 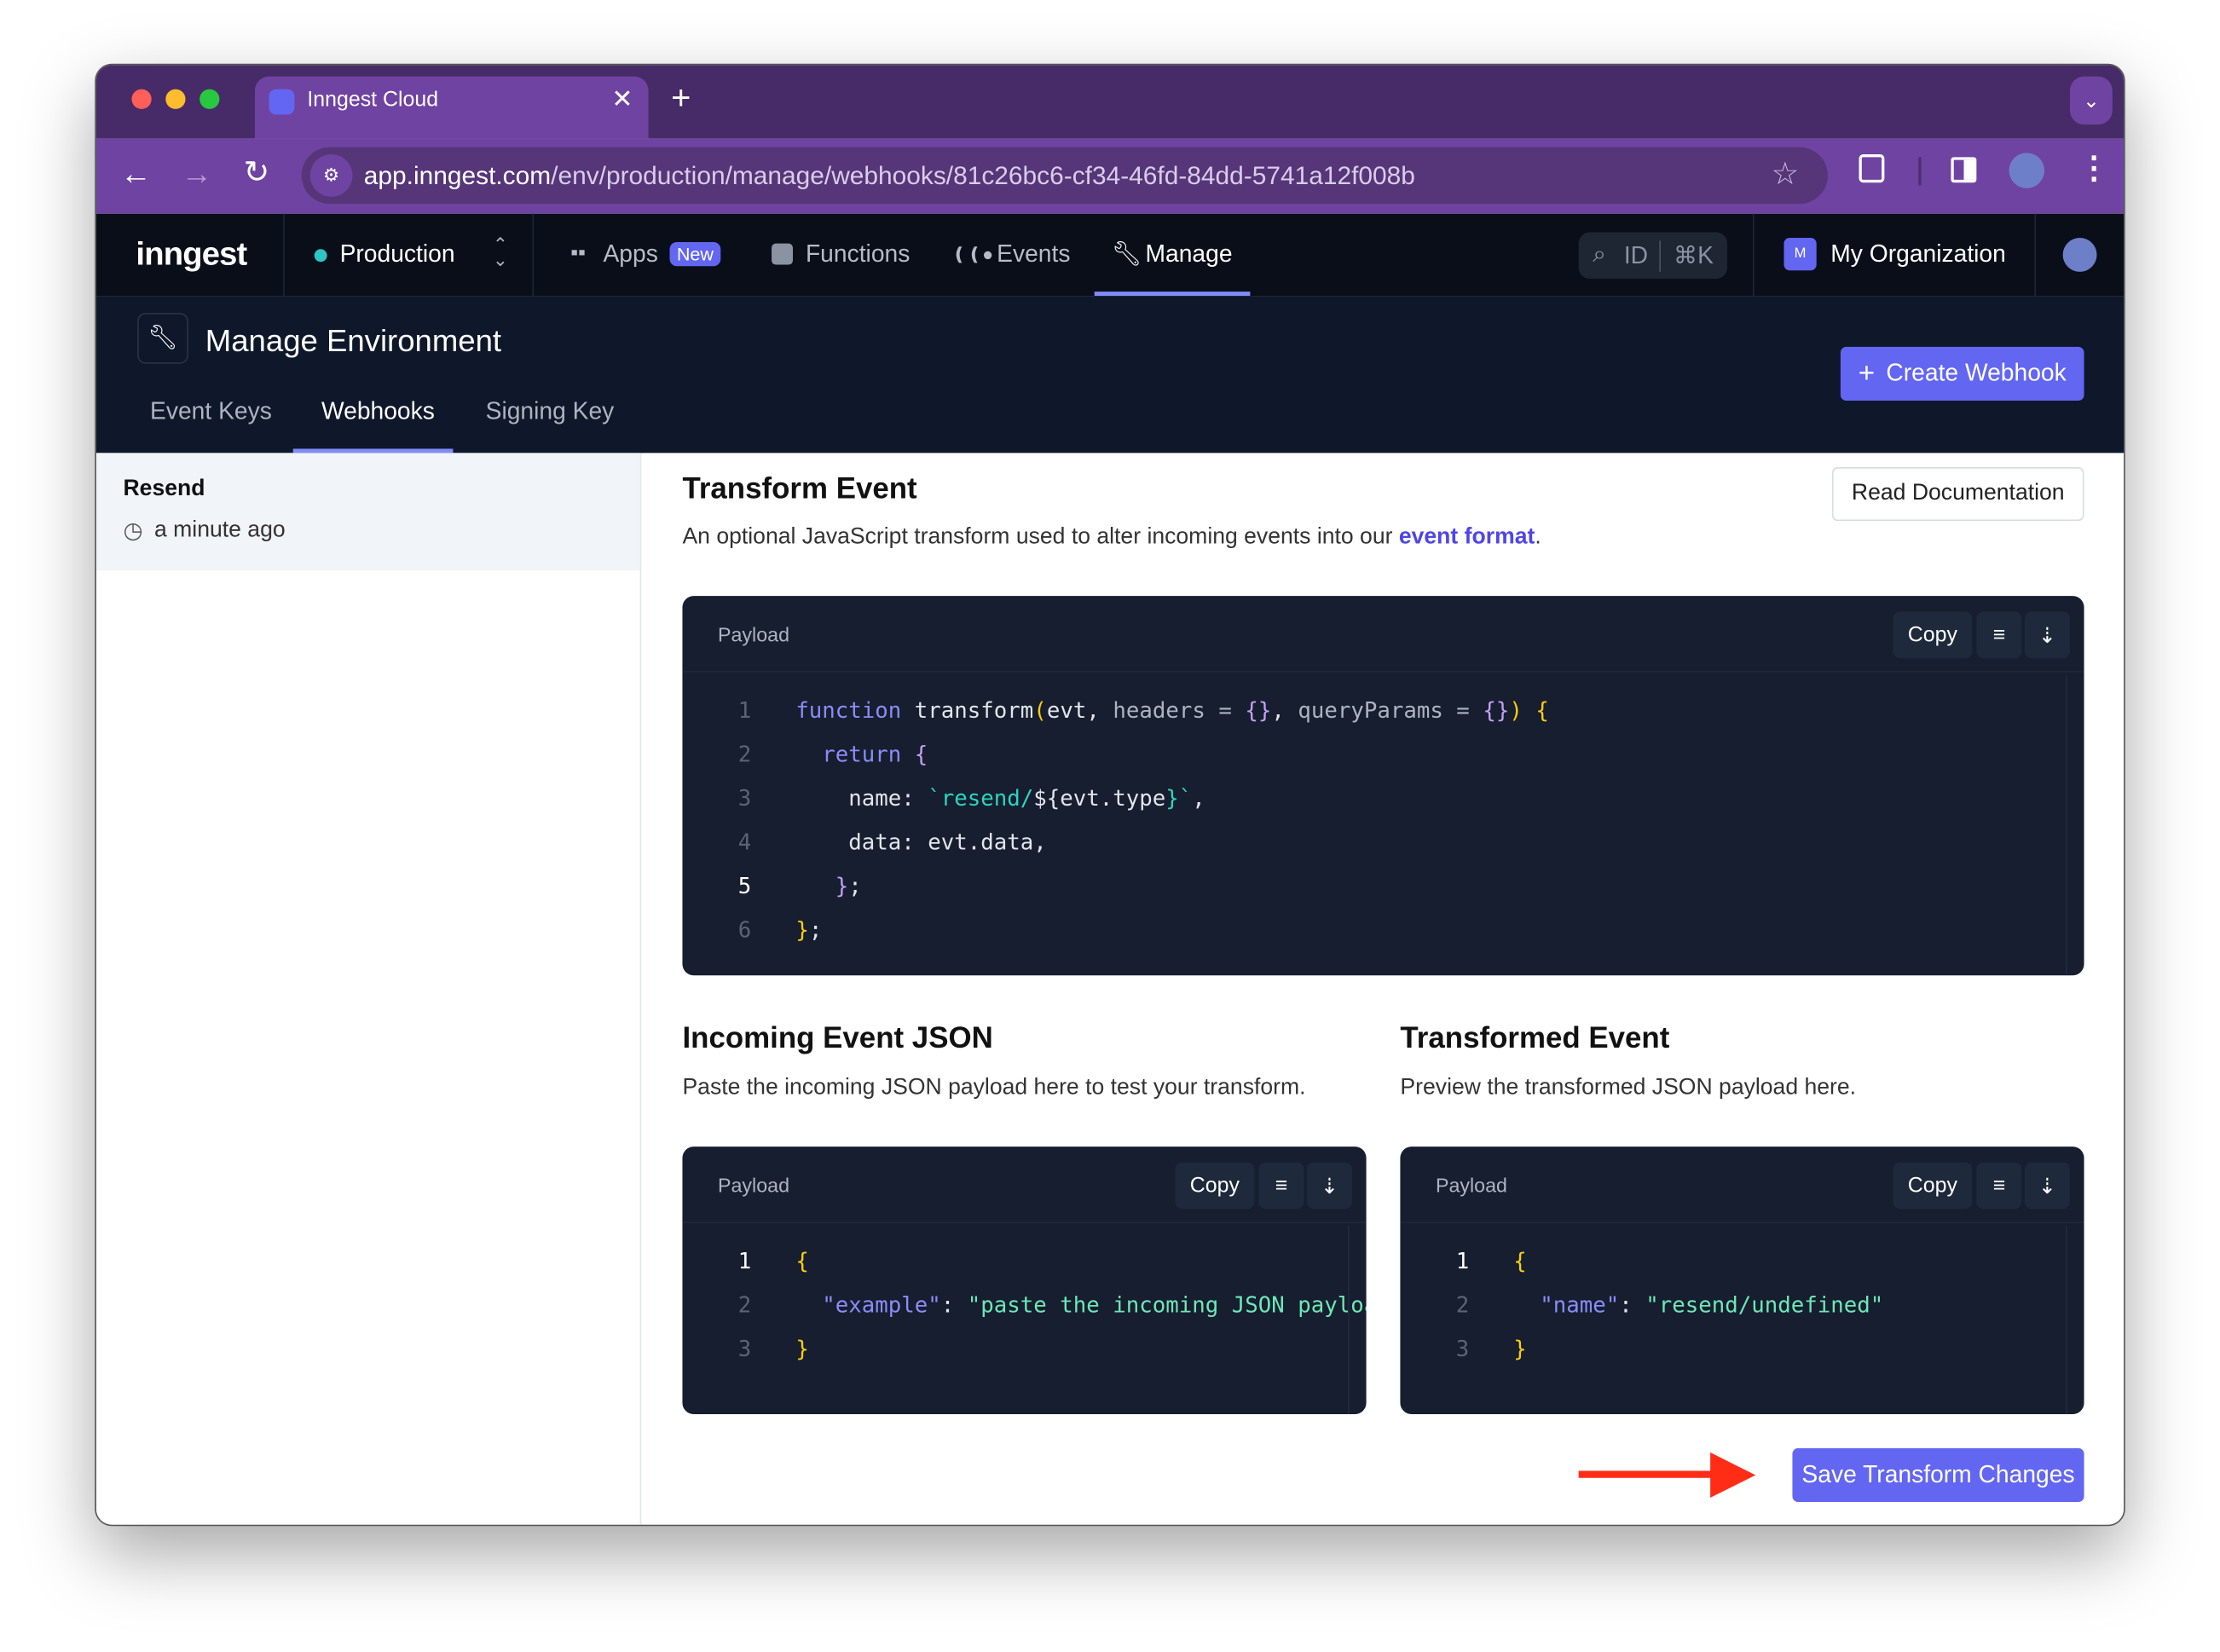 What do you see at coordinates (1938, 1475) in the screenshot?
I see `save-transform-changes-button: Save Transform Changes` at bounding box center [1938, 1475].